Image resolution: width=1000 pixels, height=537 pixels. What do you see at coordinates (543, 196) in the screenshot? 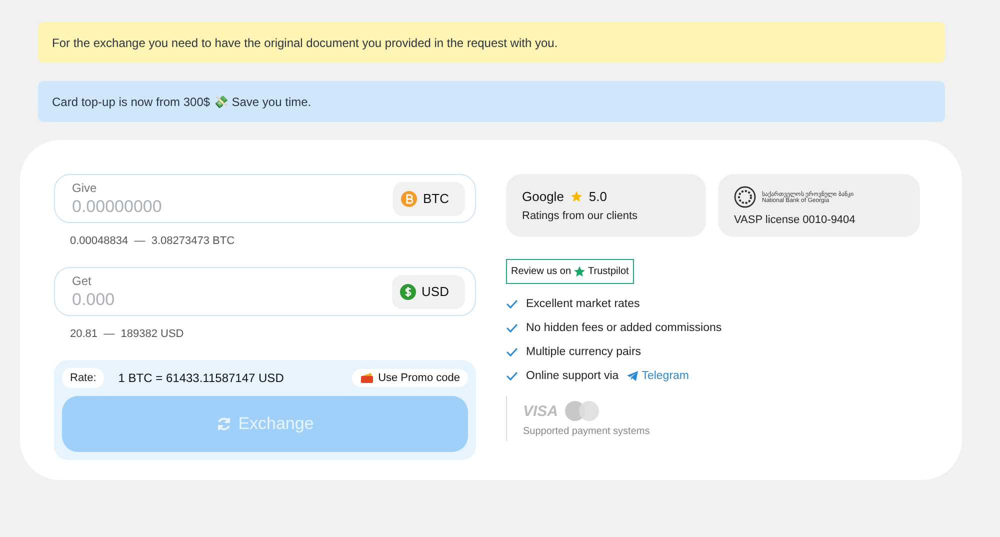
I see `google-label: Google` at bounding box center [543, 196].